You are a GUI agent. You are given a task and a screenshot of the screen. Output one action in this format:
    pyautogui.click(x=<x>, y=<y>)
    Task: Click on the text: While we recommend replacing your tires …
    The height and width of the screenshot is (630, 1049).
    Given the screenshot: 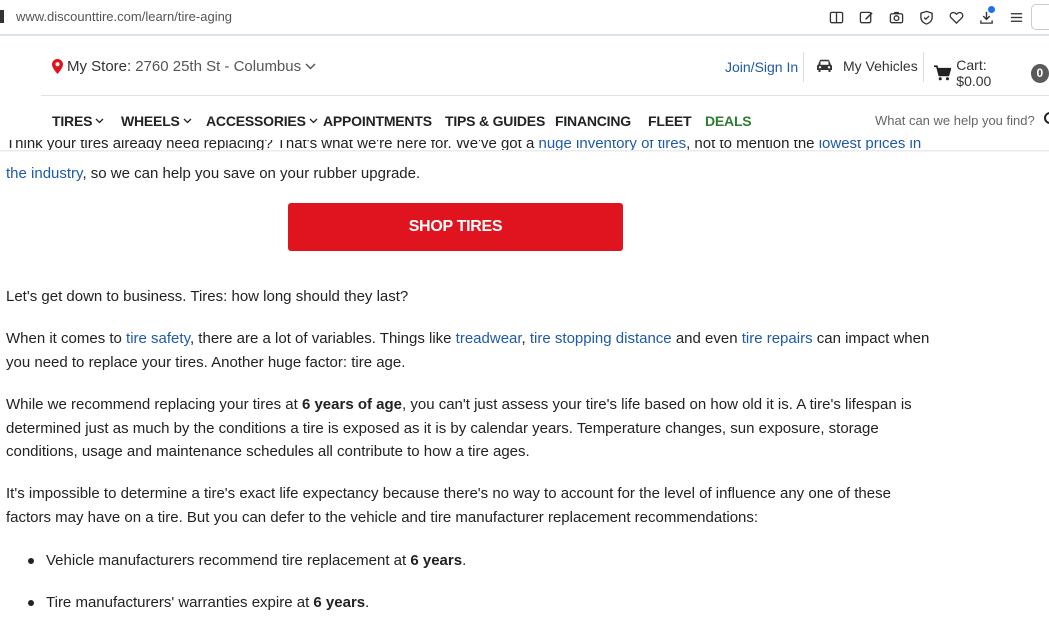 What is the action you would take?
    pyautogui.click(x=154, y=404)
    